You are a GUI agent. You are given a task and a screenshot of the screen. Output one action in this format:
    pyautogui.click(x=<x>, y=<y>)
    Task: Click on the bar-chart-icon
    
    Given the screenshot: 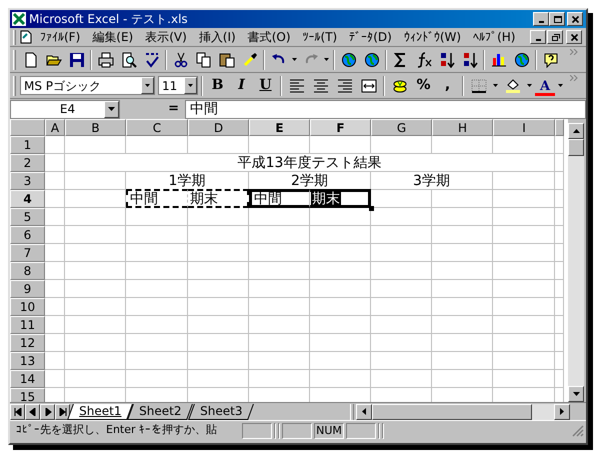 What is the action you would take?
    pyautogui.click(x=498, y=60)
    